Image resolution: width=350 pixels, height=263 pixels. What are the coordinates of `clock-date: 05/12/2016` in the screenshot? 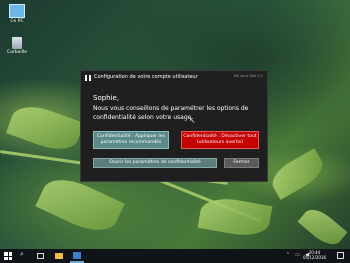 It's located at (314, 257).